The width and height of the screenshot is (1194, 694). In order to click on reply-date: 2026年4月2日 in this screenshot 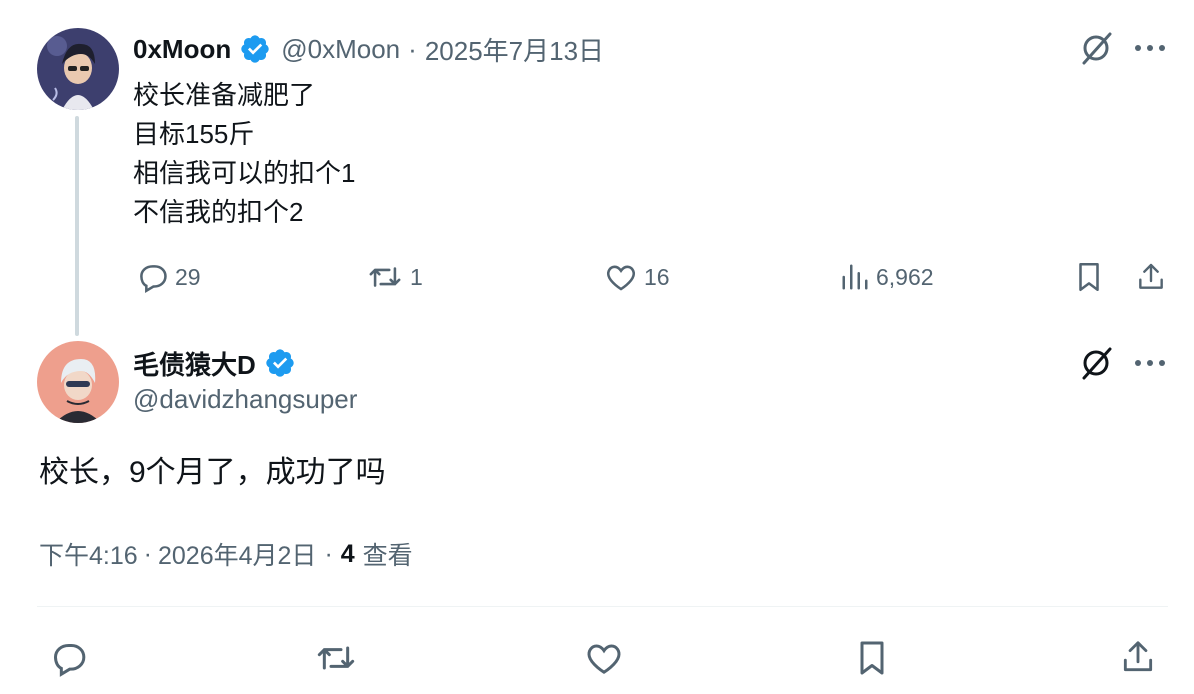, I will do `click(237, 554)`.